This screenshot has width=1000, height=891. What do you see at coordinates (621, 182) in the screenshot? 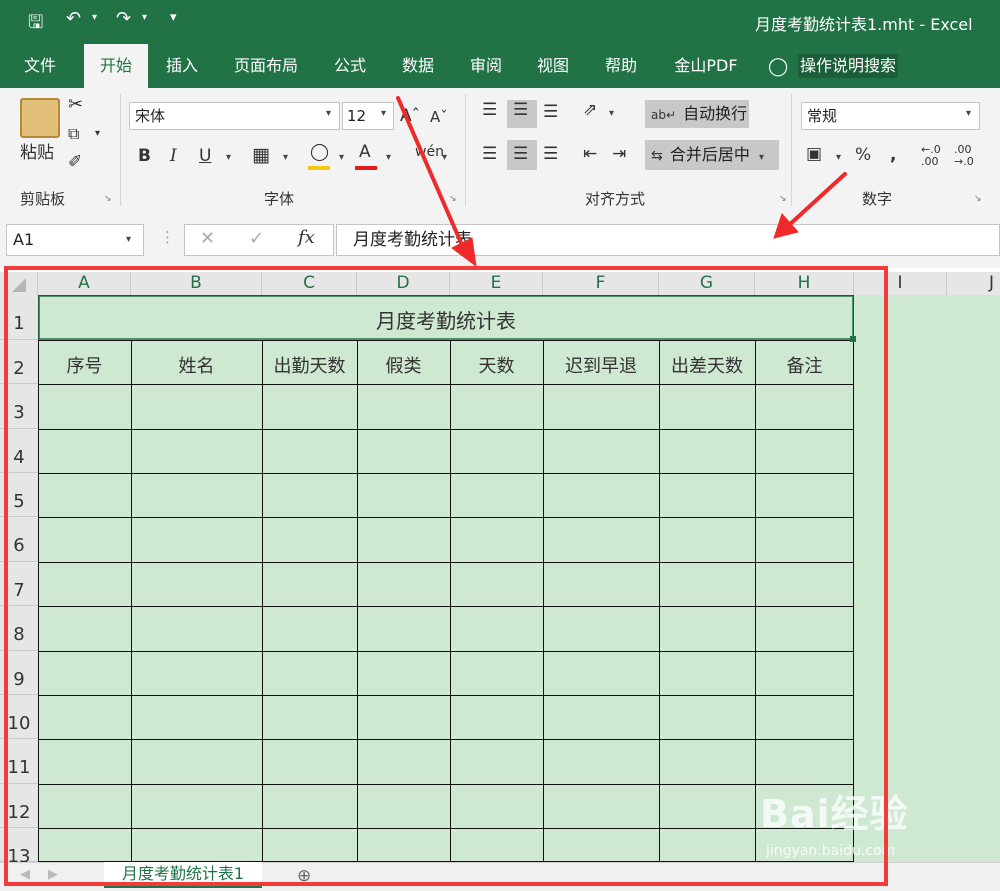
I see `annotation-arrows` at bounding box center [621, 182].